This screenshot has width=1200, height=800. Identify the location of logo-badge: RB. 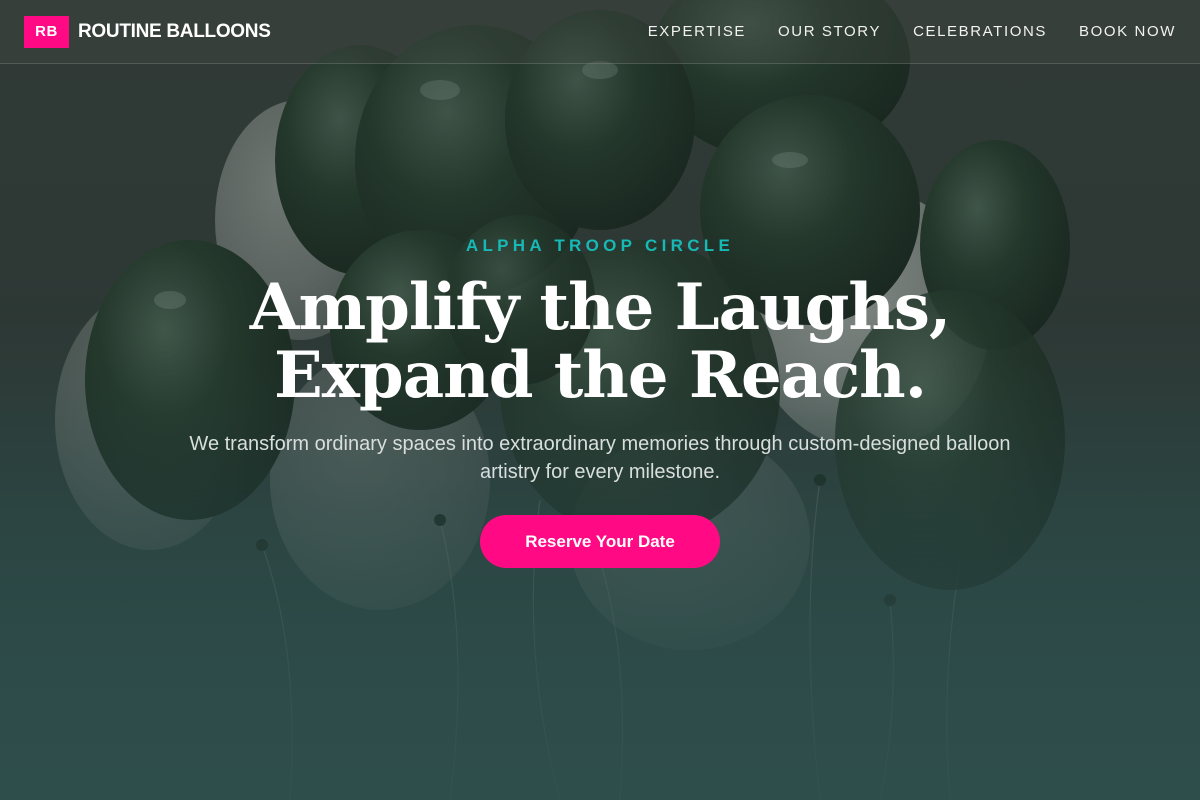
(46, 31).